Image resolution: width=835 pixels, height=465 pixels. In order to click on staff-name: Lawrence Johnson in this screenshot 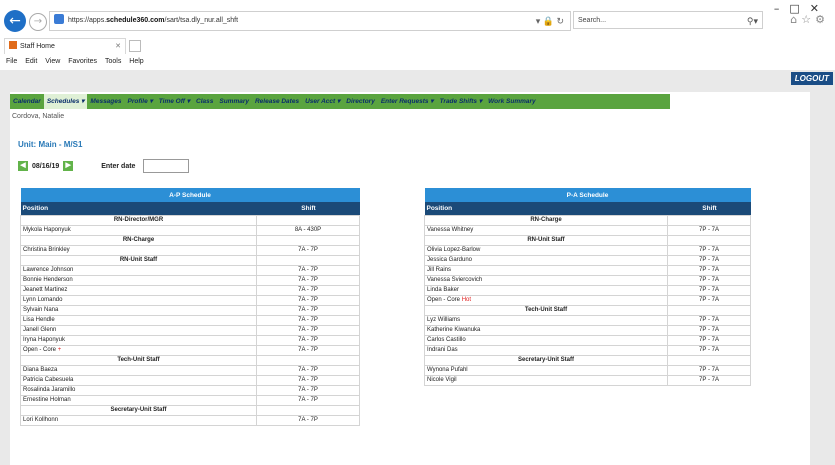, I will do `click(48, 270)`.